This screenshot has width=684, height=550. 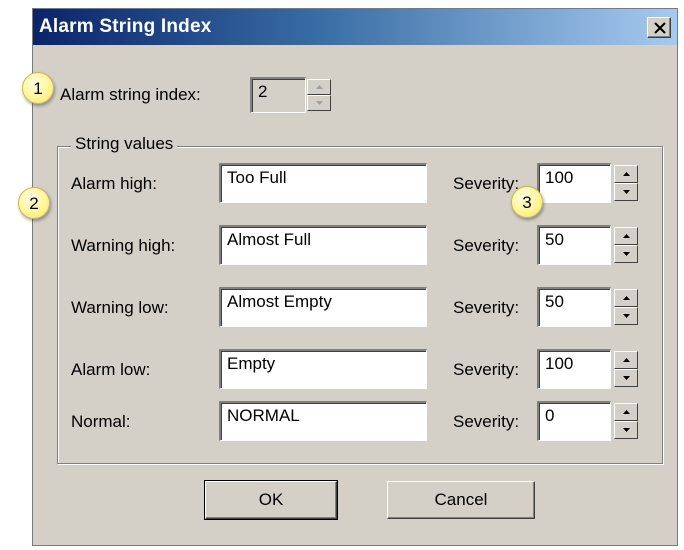 I want to click on severity-label-alarm-low: Severity:, so click(x=486, y=369).